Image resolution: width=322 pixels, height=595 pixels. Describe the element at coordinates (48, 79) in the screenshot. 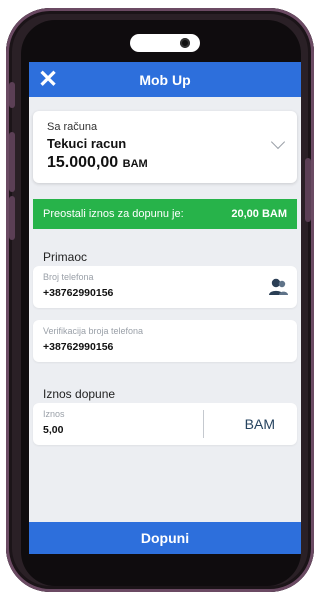

I see `close-icon: ✕` at that location.